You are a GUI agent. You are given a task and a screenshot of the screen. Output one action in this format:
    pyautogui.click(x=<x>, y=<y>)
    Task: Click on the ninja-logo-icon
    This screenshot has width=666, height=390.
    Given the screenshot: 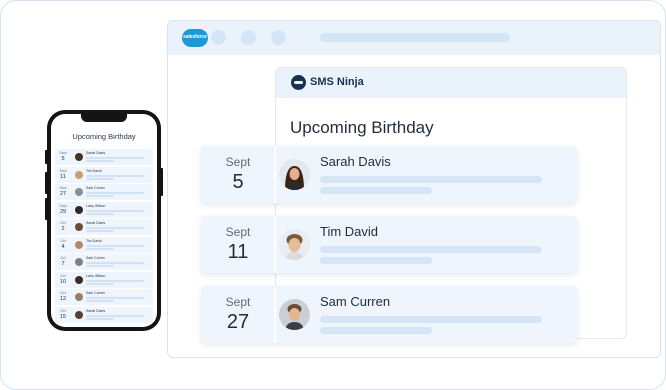 What is the action you would take?
    pyautogui.click(x=298, y=82)
    